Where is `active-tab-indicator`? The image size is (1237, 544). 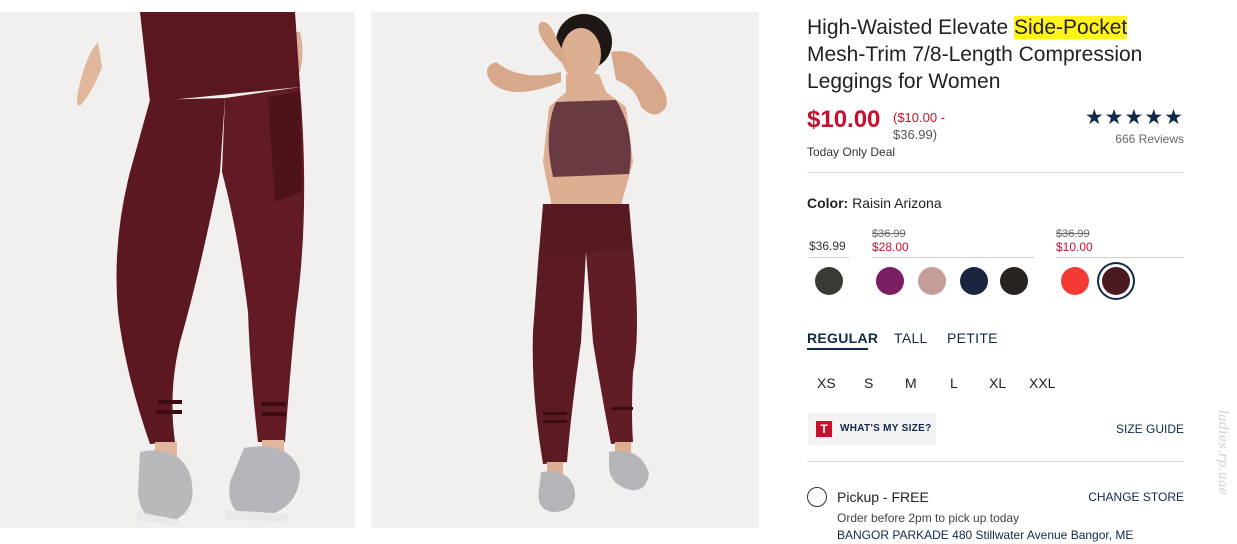 active-tab-indicator is located at coordinates (837, 349).